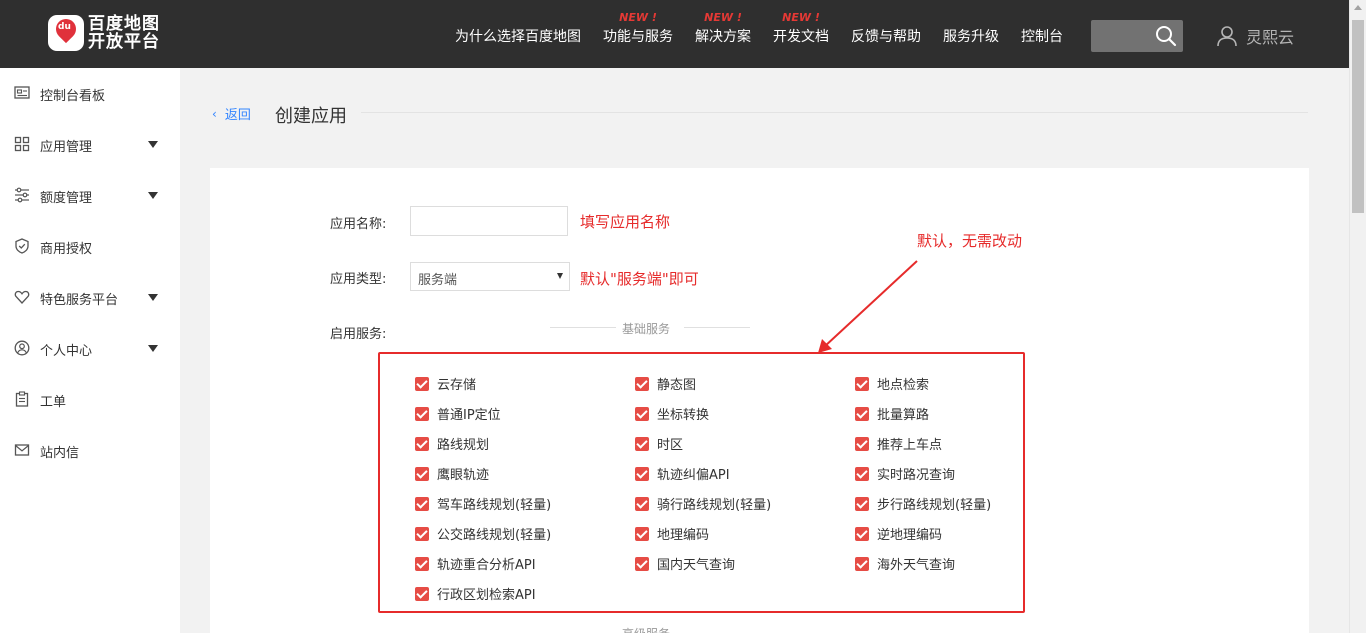 Image resolution: width=1366 pixels, height=633 pixels. I want to click on heart-icon, so click(22, 297).